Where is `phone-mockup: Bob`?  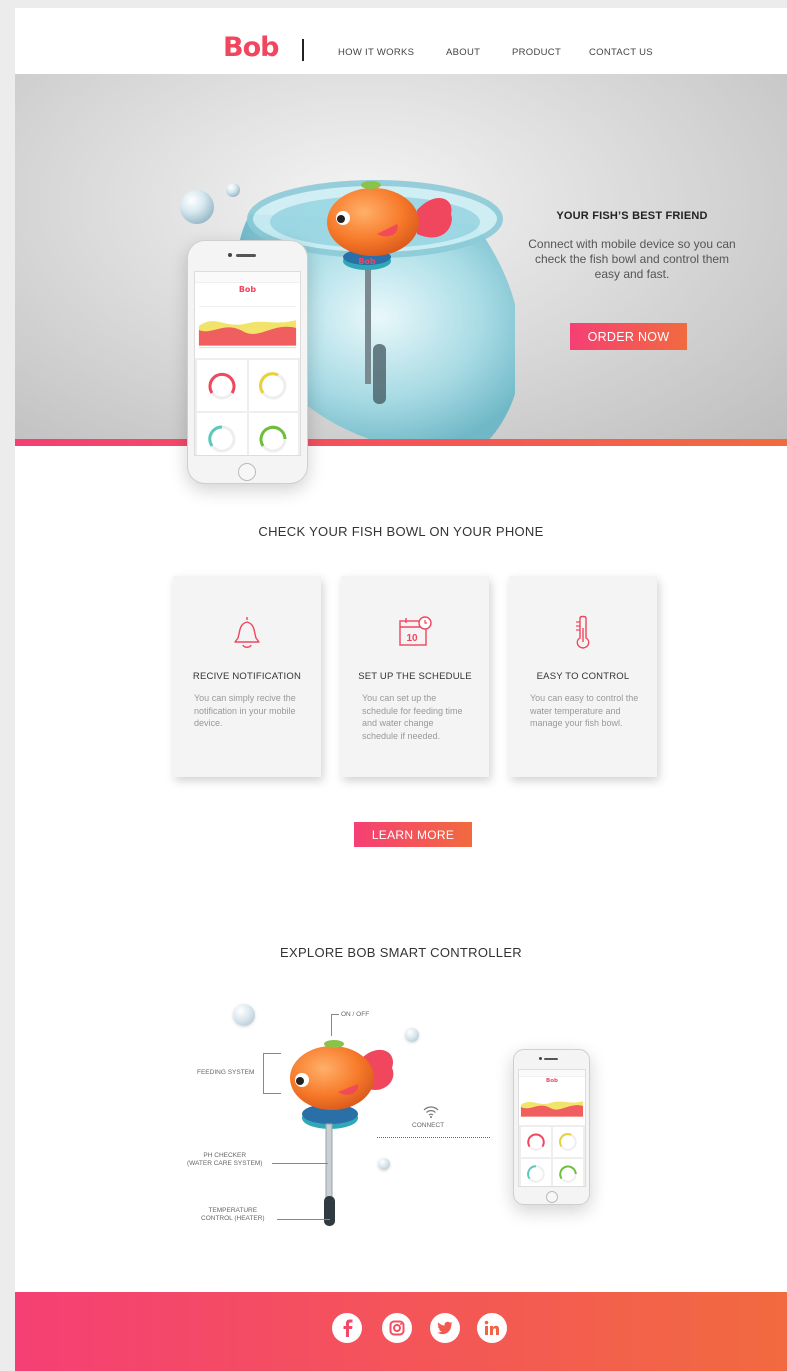
phone-mockup: Bob is located at coordinates (247, 362).